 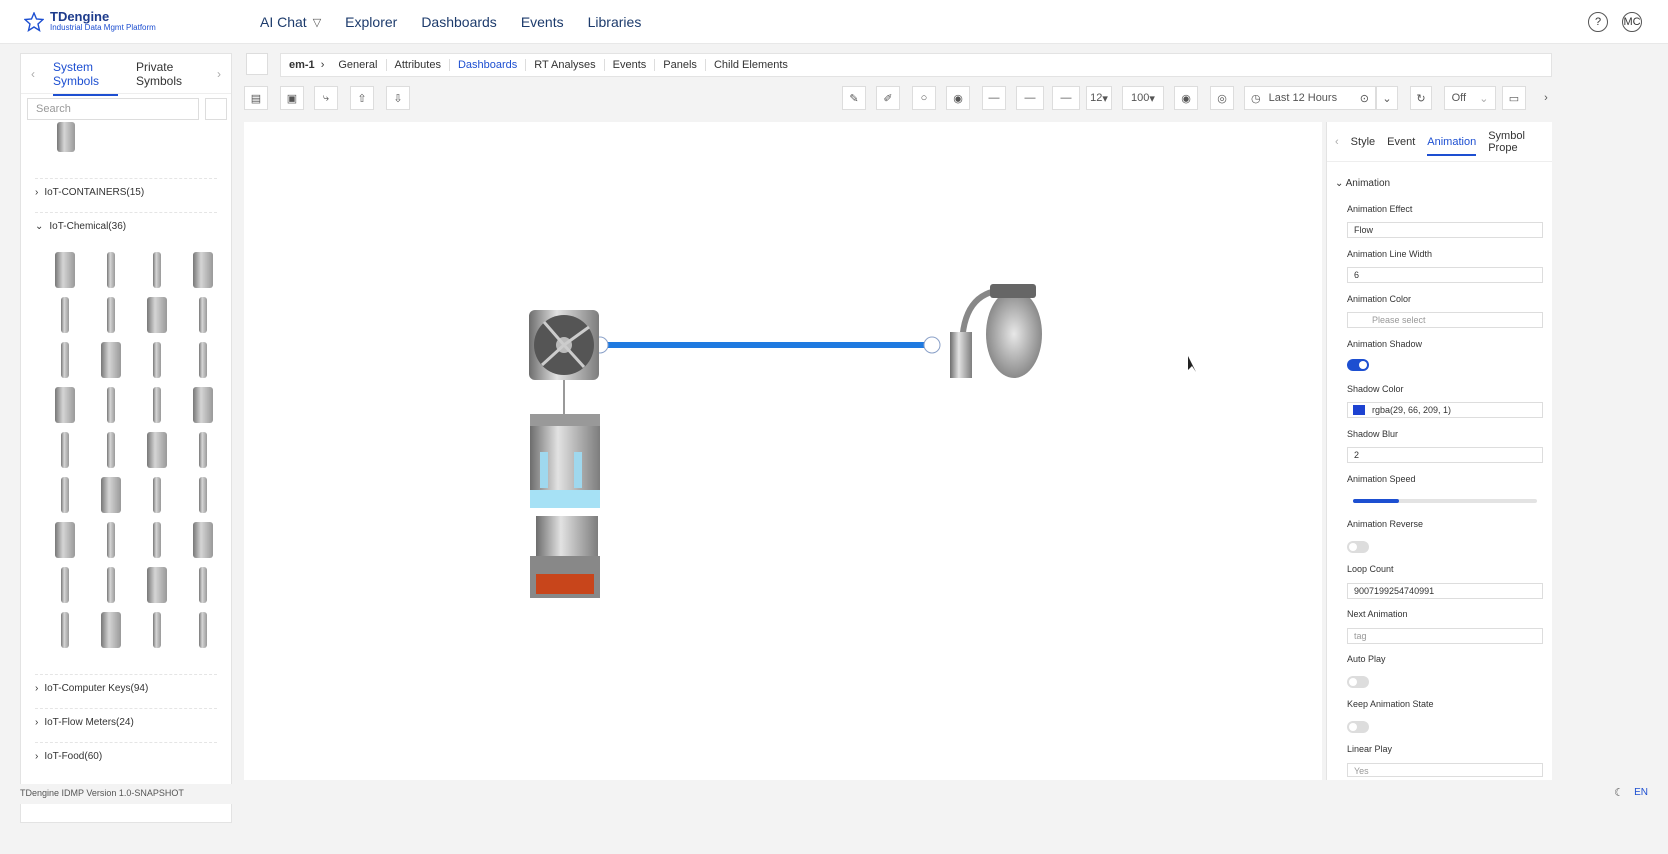 I want to click on symbol-search-input: Search, so click(x=113, y=109).